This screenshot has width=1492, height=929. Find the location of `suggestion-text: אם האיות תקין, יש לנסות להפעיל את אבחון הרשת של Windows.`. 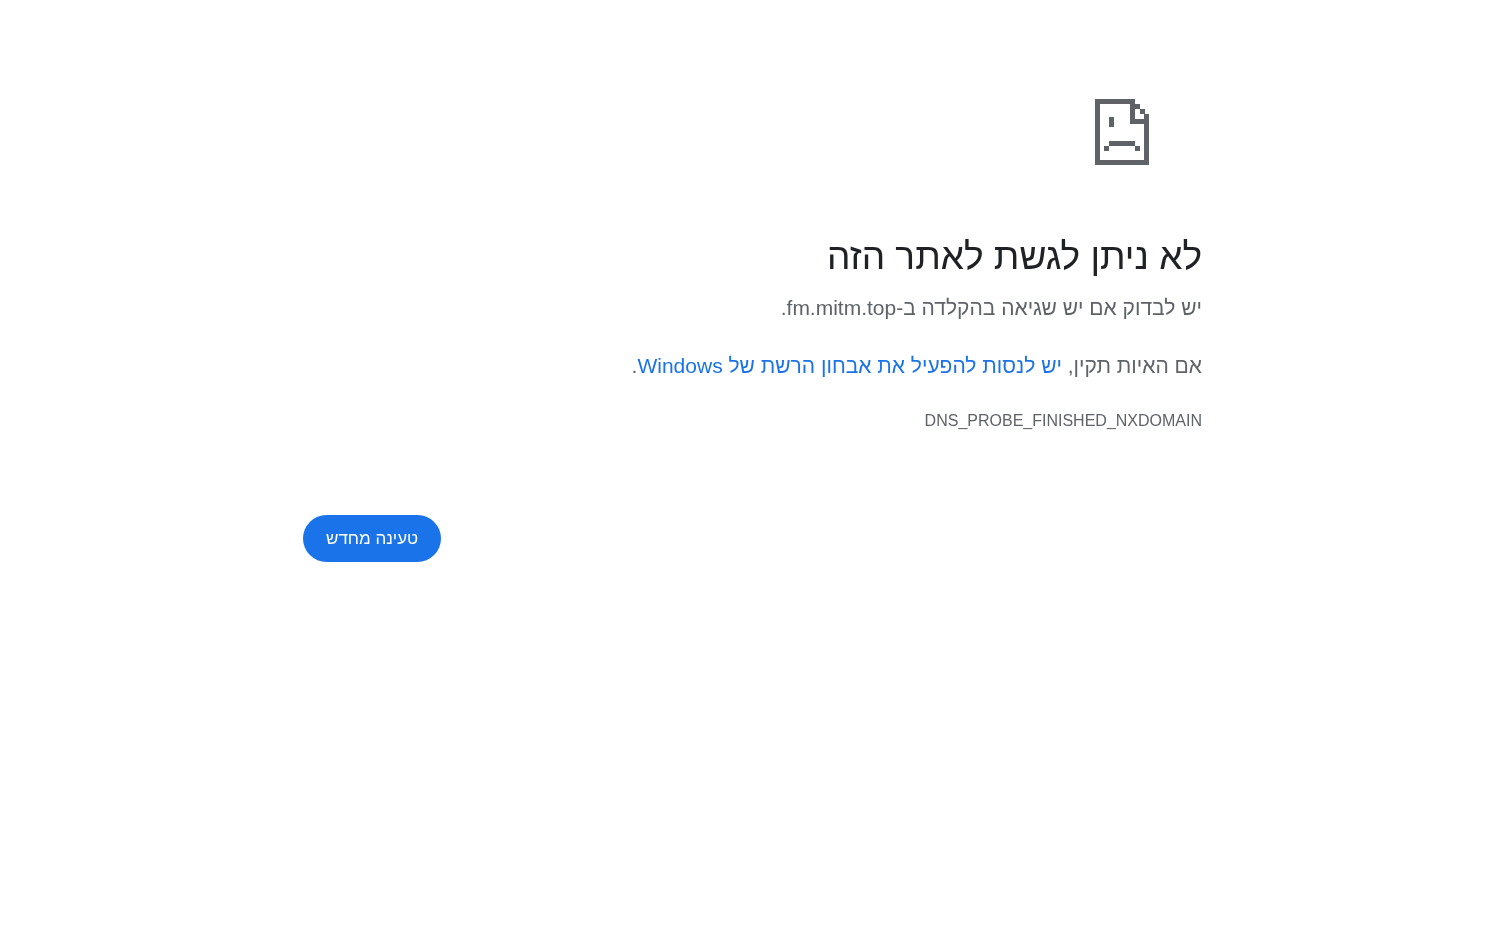

suggestion-text: אם האיות תקין, יש לנסות להפעיל את אבחון הרשת של Windows. is located at coordinates (916, 366).